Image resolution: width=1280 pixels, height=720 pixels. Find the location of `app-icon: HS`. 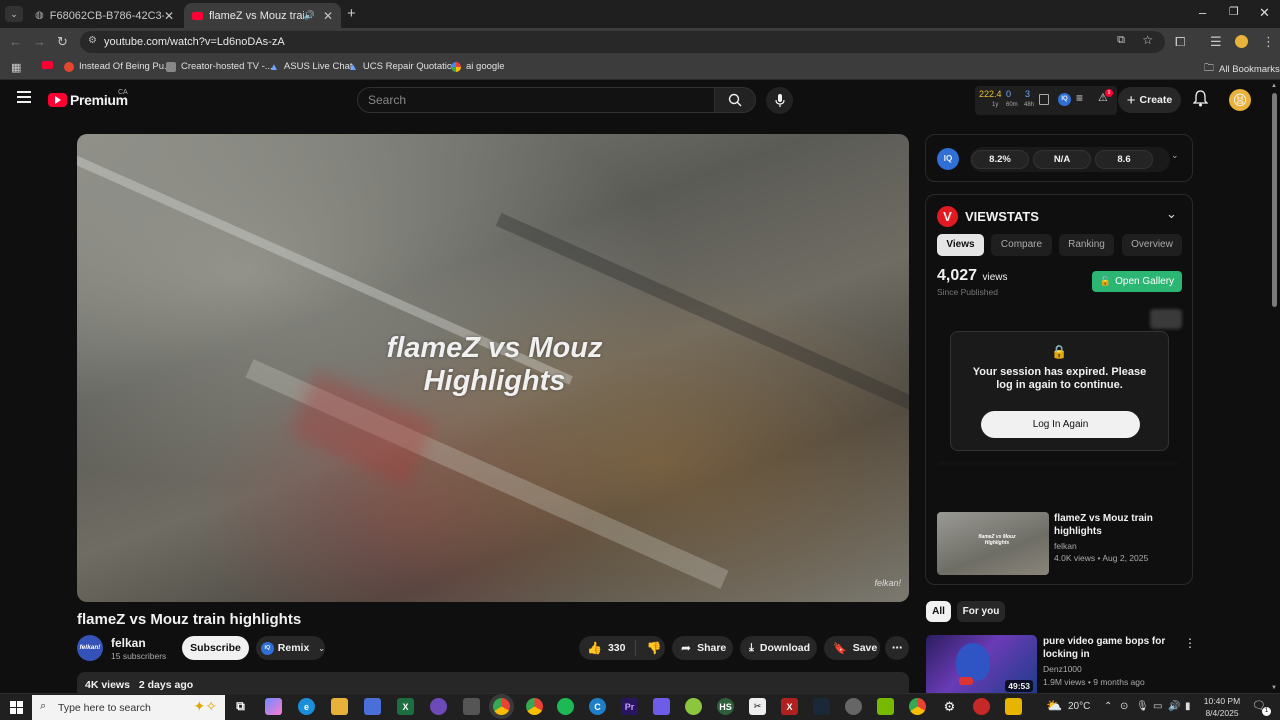

app-icon: HS is located at coordinates (725, 706).